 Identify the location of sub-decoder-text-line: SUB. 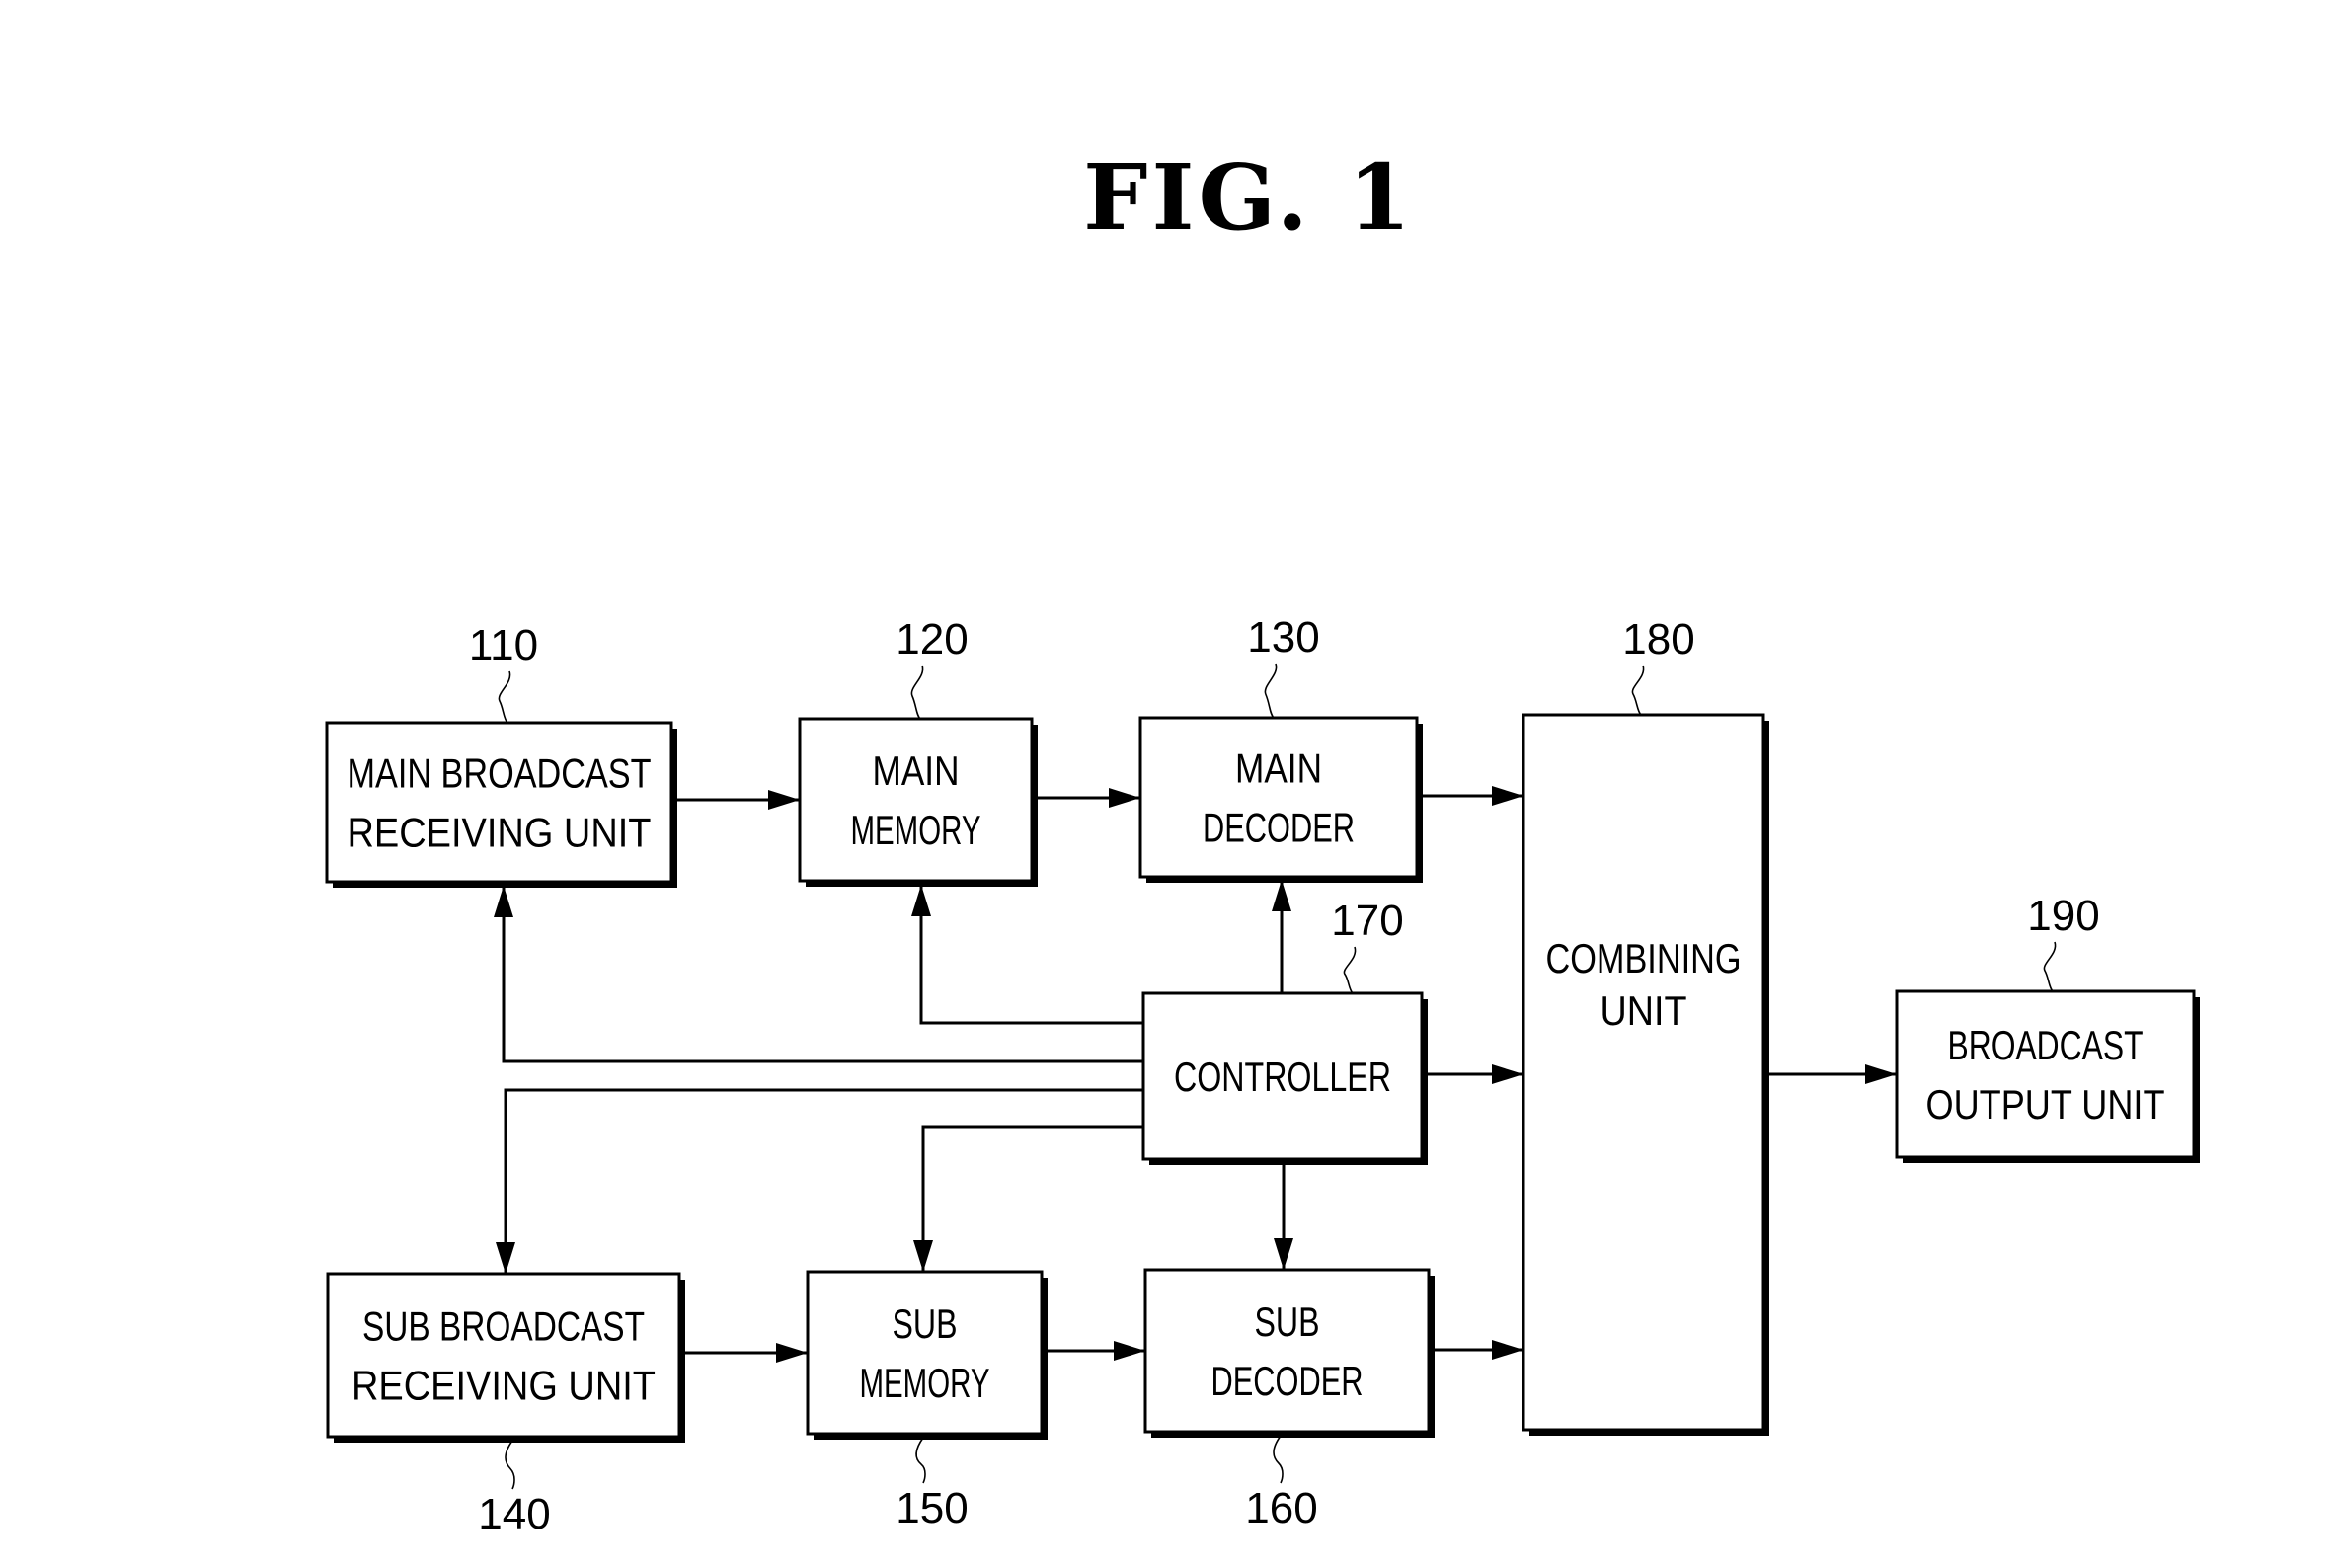
(1287, 1321).